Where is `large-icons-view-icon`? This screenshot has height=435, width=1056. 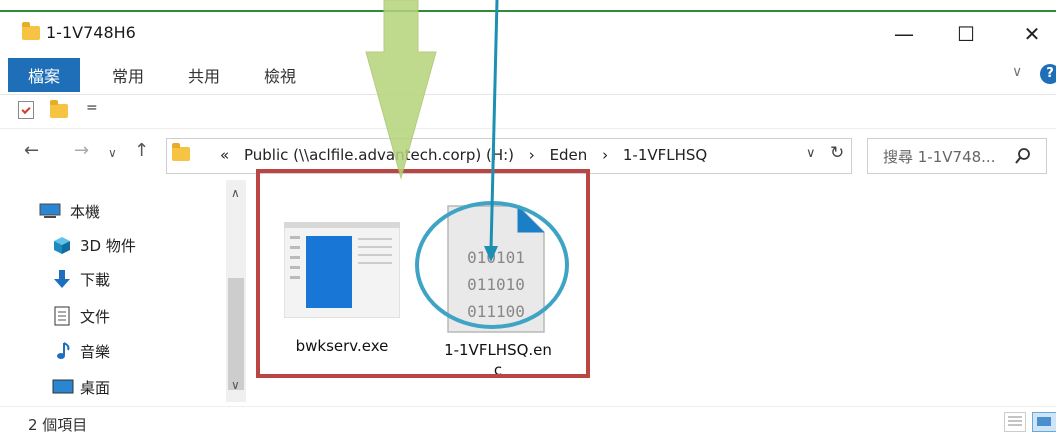
large-icons-view-icon is located at coordinates (1044, 421).